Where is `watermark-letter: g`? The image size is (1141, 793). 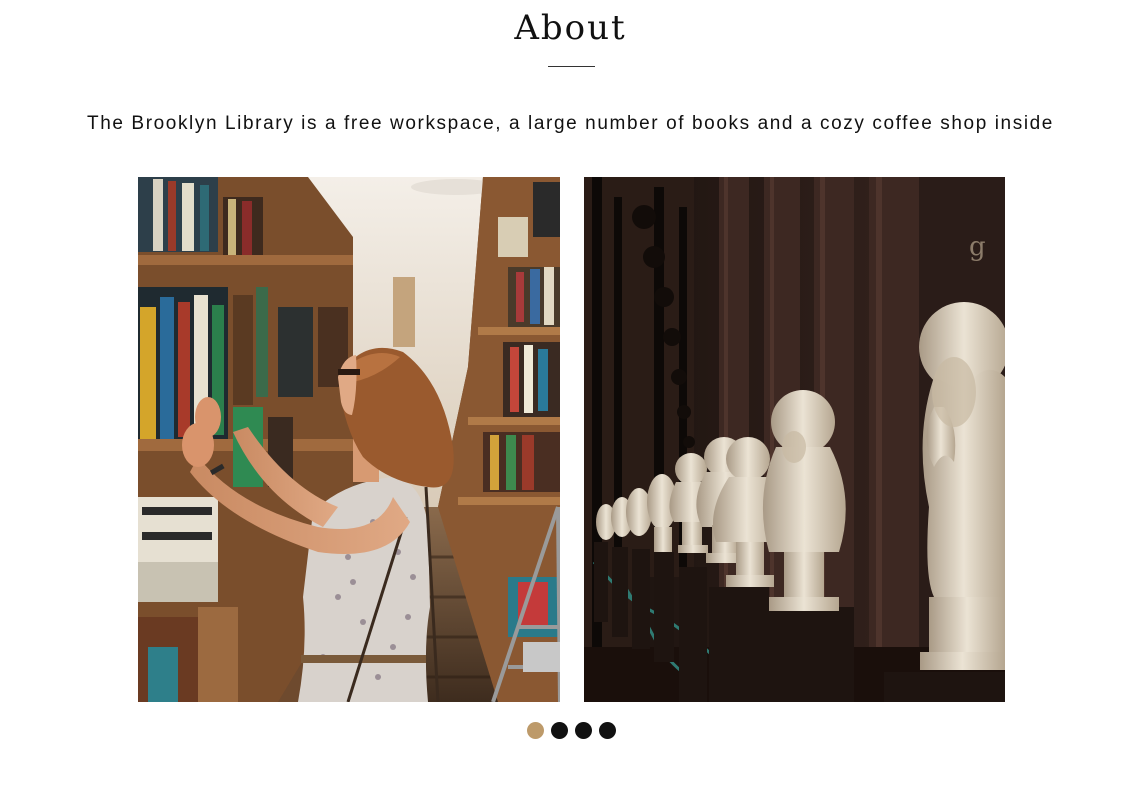
watermark-letter: g is located at coordinates (977, 247).